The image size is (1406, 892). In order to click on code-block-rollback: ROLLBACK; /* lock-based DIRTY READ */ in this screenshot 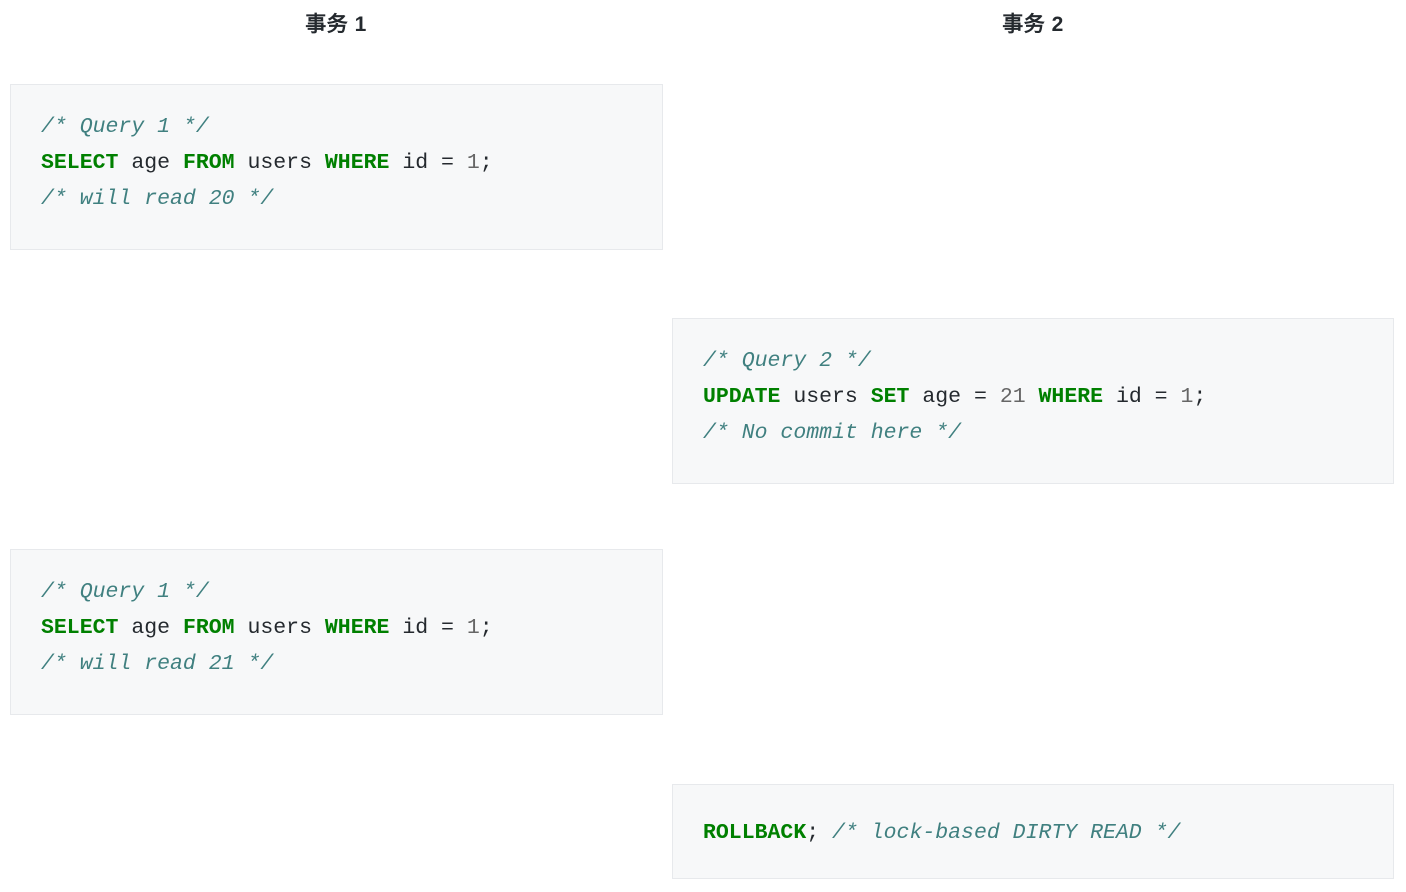, I will do `click(1033, 831)`.